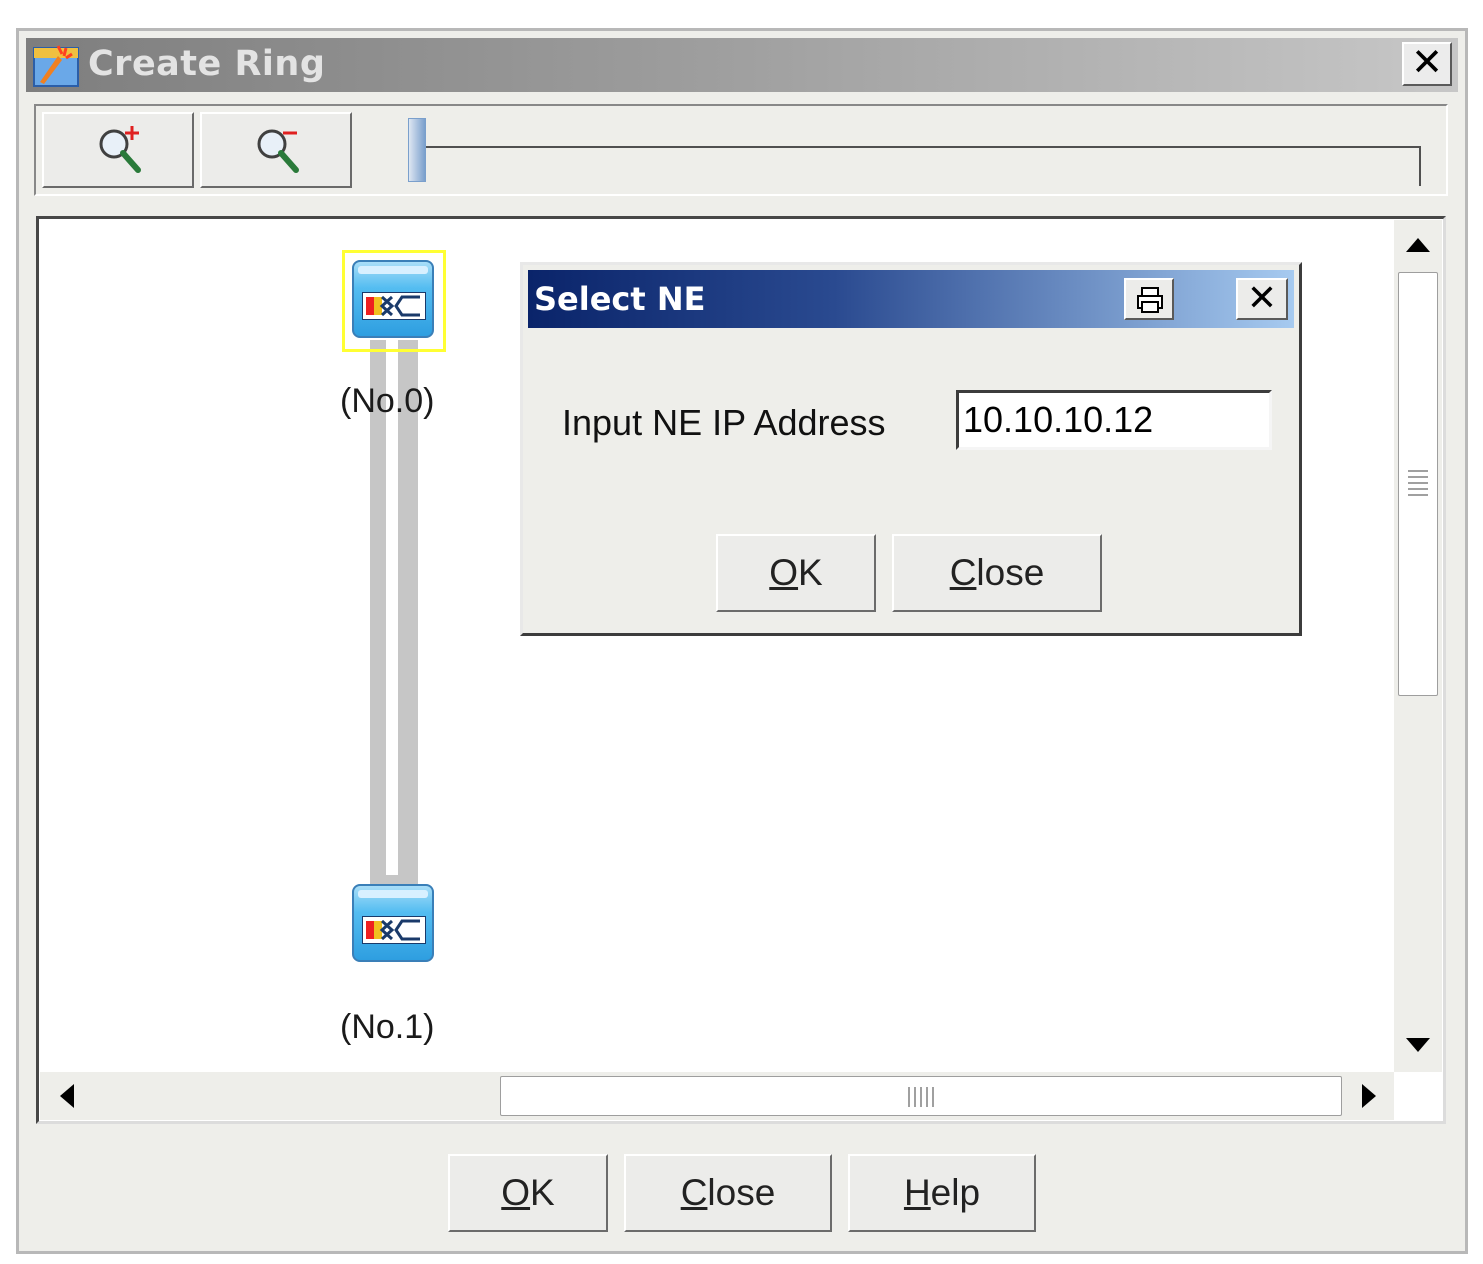 Image resolution: width=1483 pixels, height=1264 pixels. What do you see at coordinates (387, 1027) in the screenshot?
I see `ne-label-no1: (No.1)` at bounding box center [387, 1027].